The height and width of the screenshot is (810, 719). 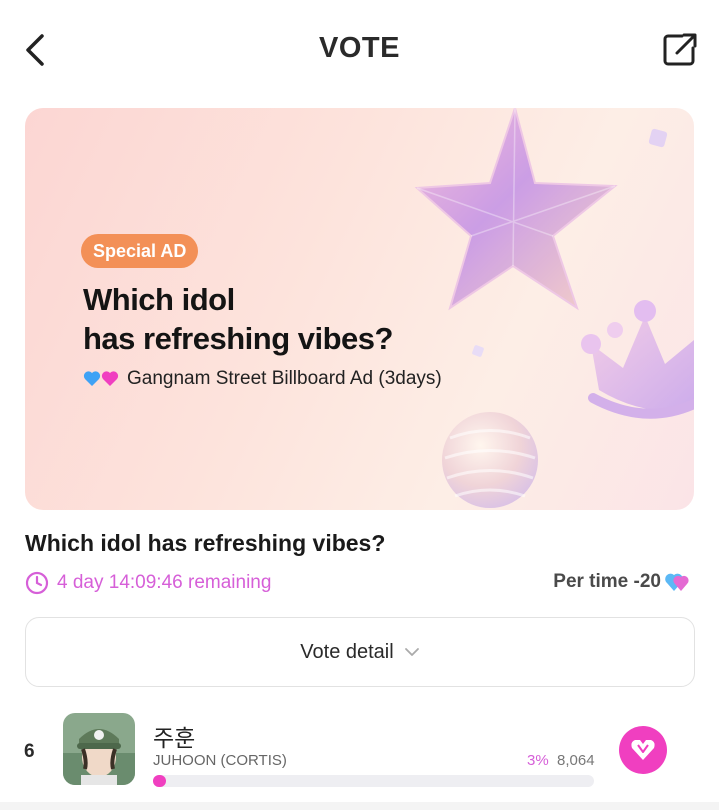 I want to click on remaining-time: 4 day 14:09:46 remaining, so click(x=148, y=583).